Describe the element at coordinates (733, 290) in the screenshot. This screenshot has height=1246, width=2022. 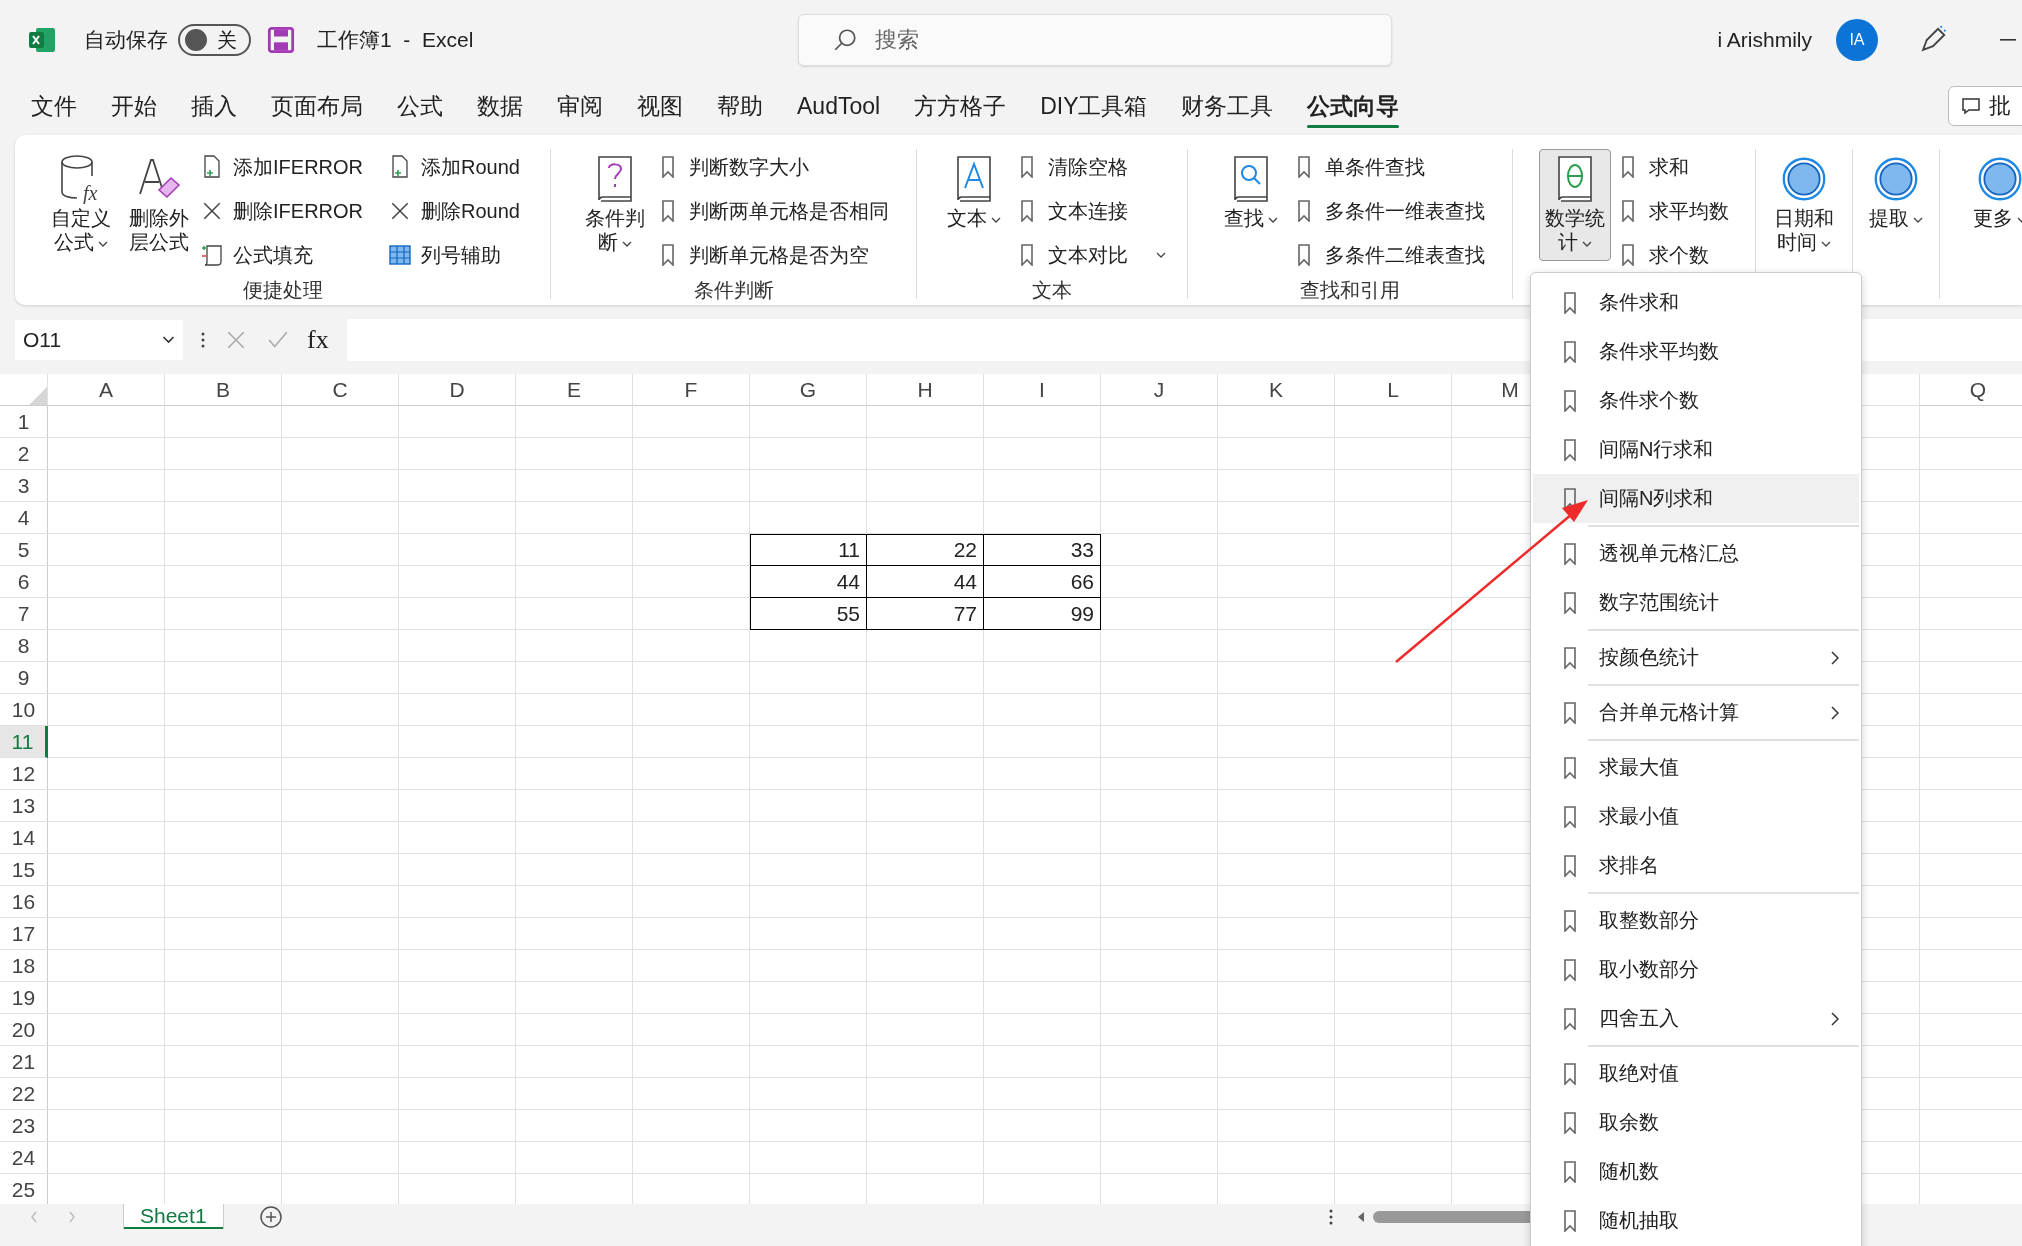
I see `ribbon-group-label: 条件判断` at that location.